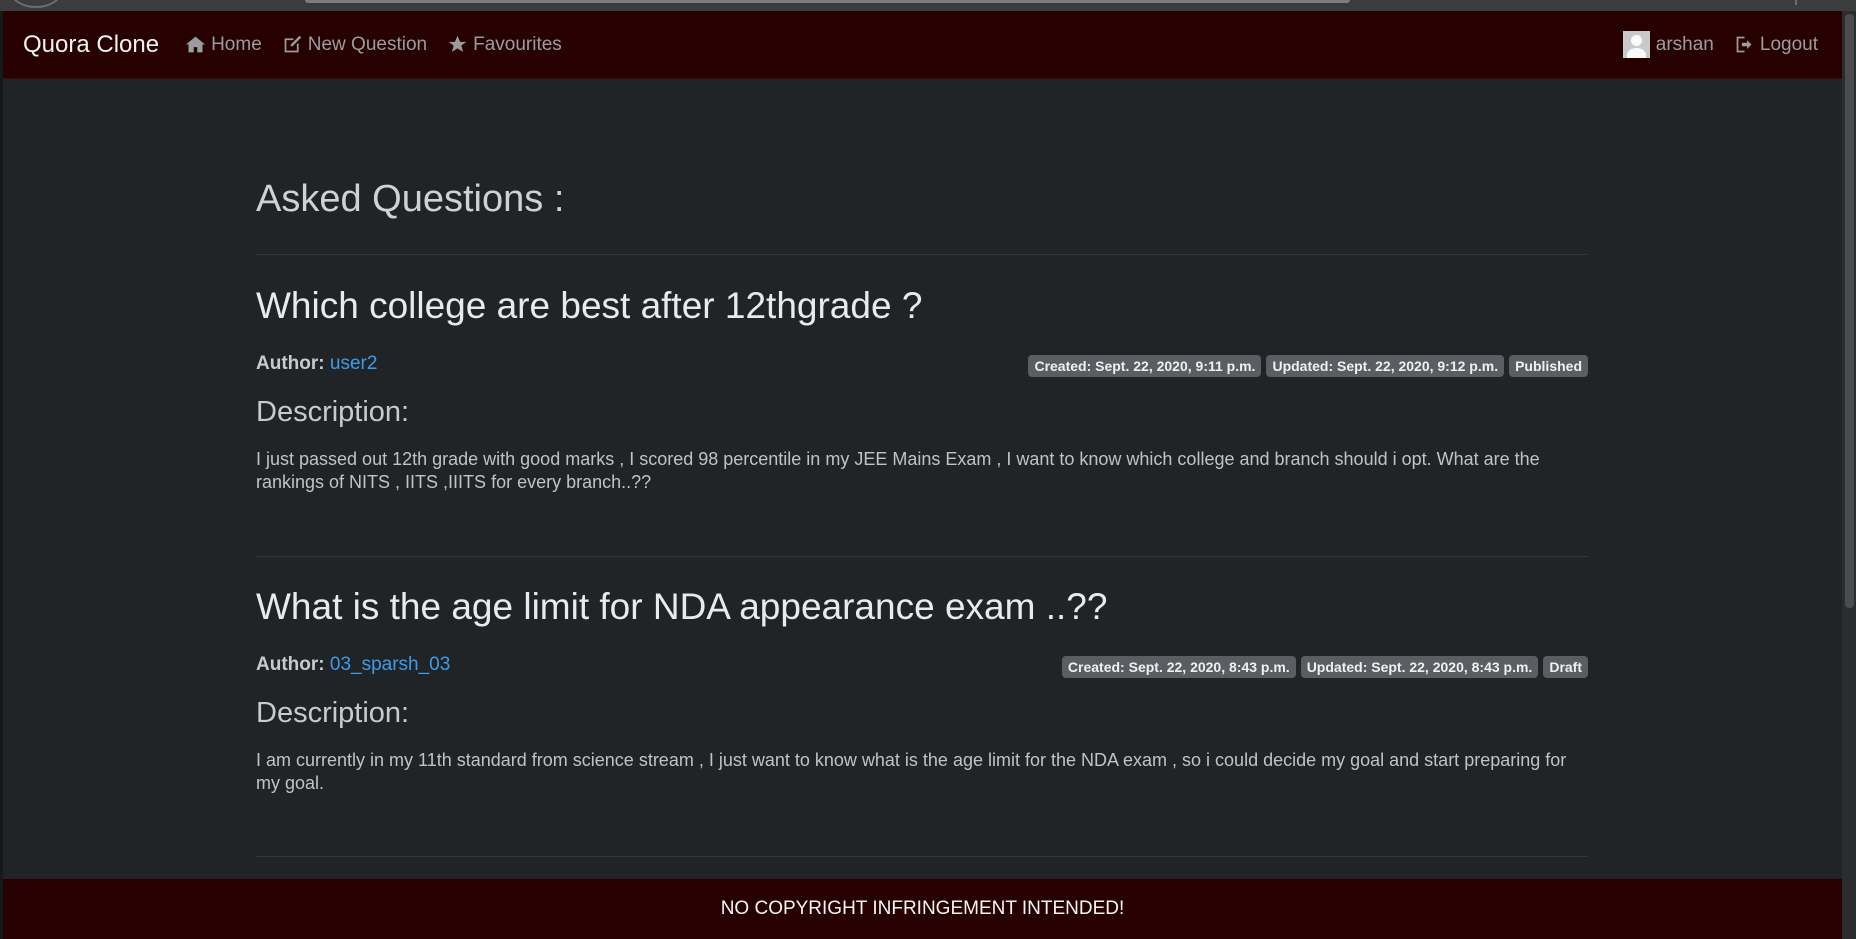  Describe the element at coordinates (1419, 667) in the screenshot. I see `updated-badge: Updated: Sept. 22, 2020, 8:43 p.m.` at that location.